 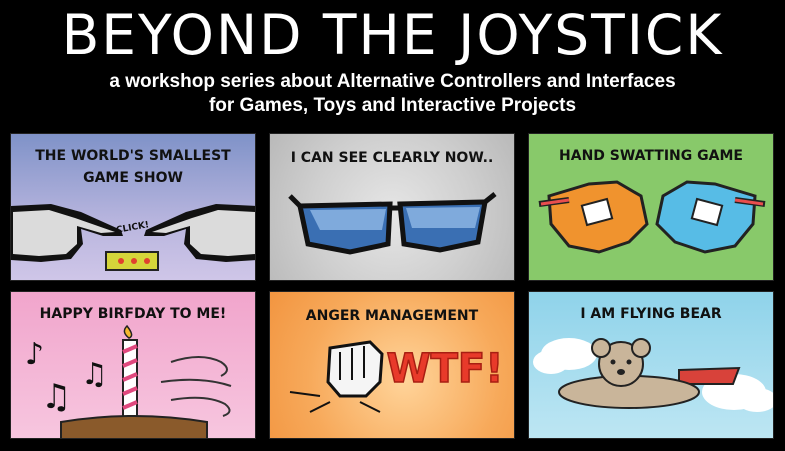 What do you see at coordinates (392, 158) in the screenshot?
I see `panel-title: I CAN SEE CLEARLY NOW..` at bounding box center [392, 158].